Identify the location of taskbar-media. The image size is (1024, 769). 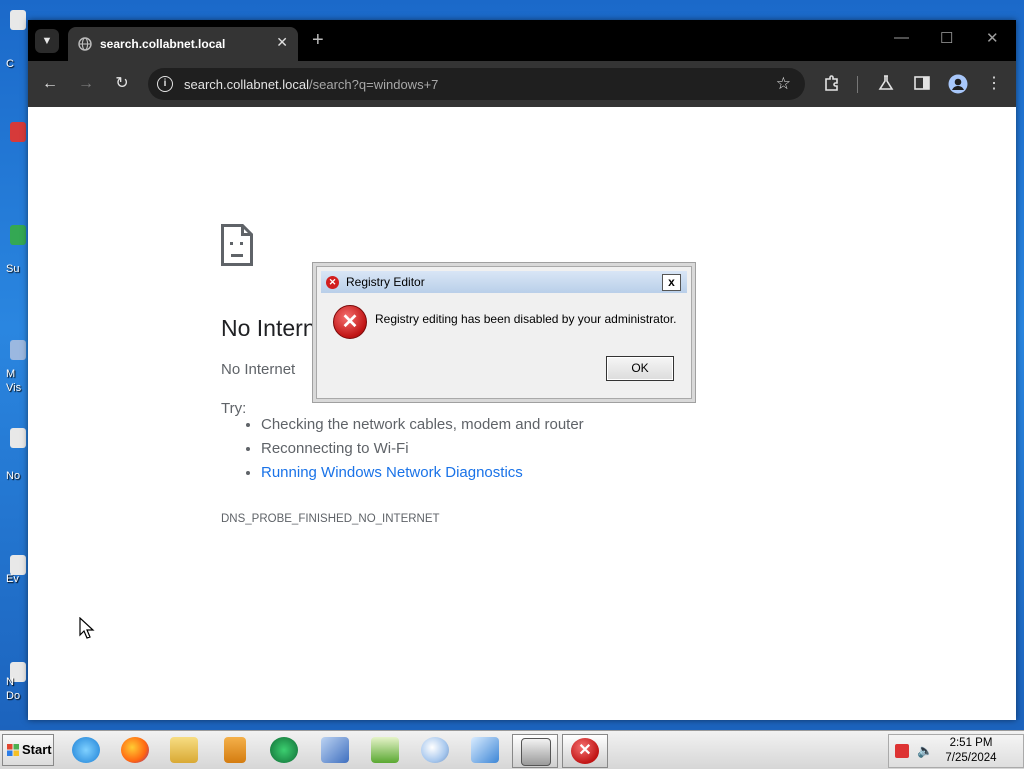
(234, 750).